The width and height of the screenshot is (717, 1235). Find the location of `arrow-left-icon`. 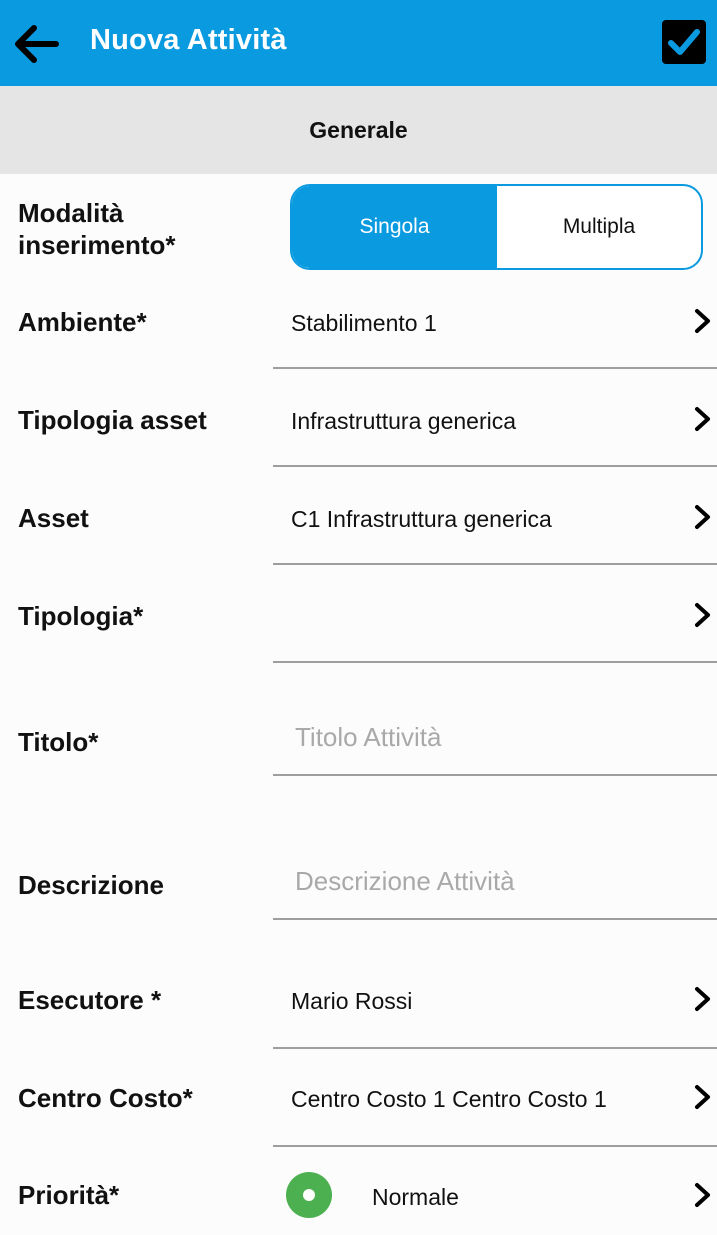

arrow-left-icon is located at coordinates (37, 44).